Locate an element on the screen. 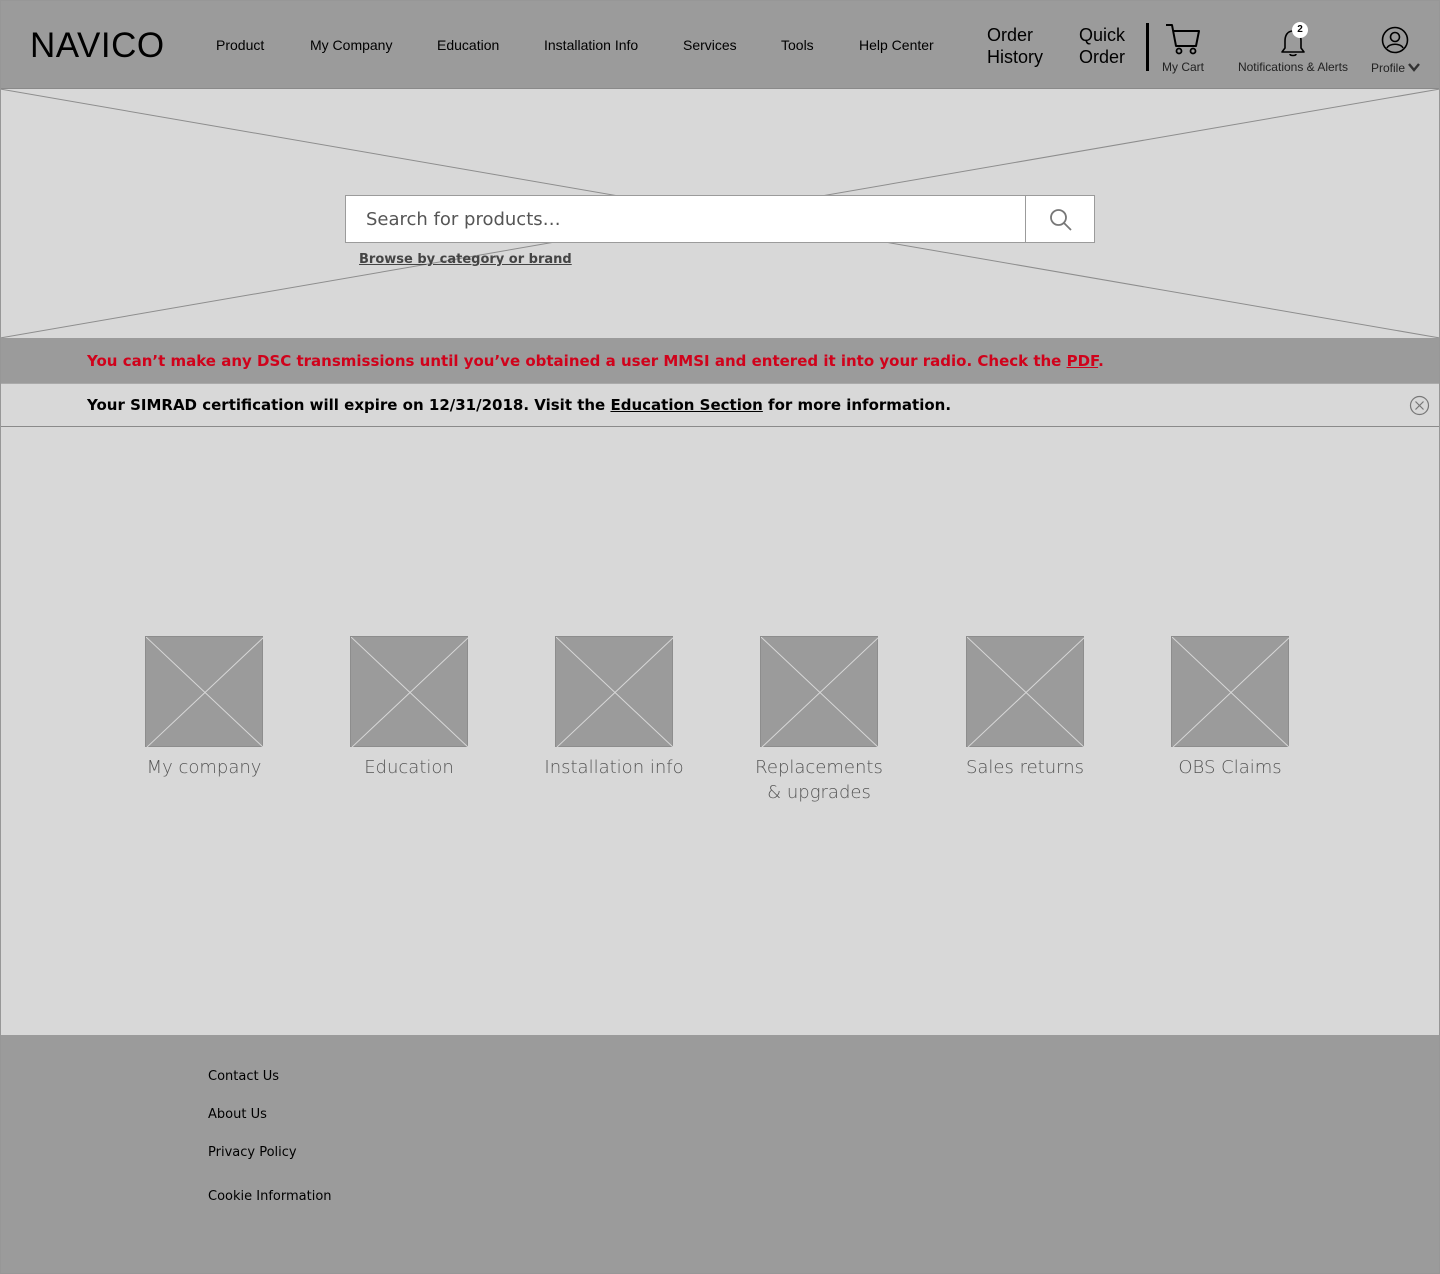 The image size is (1440, 1274). tile-label: Education is located at coordinates (409, 767).